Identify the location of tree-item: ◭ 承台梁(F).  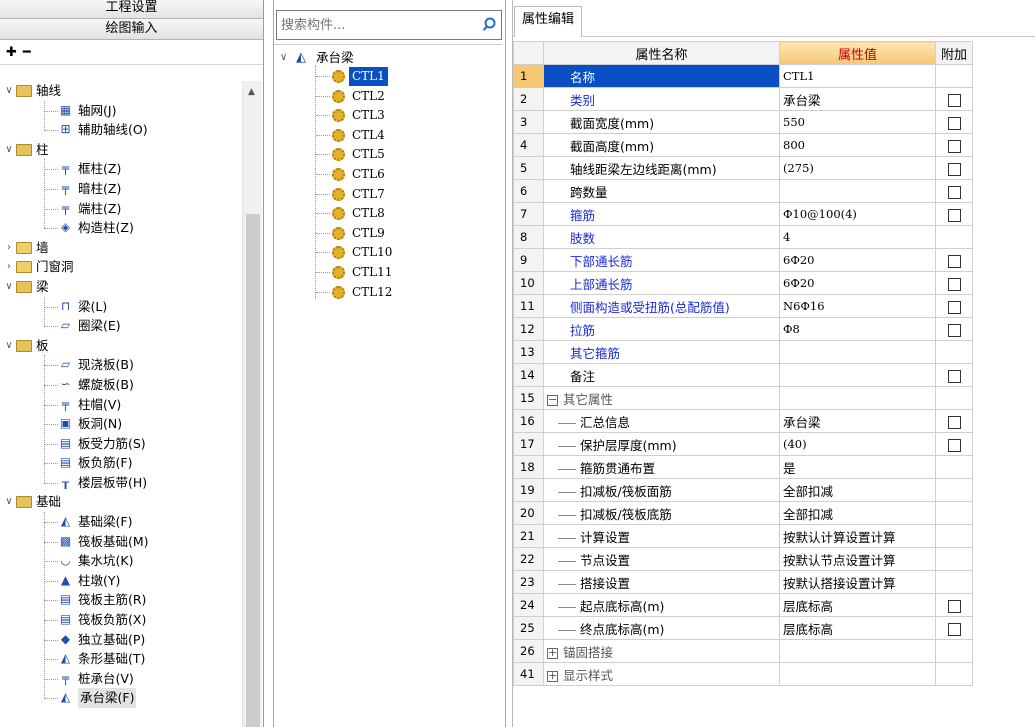
(131, 698).